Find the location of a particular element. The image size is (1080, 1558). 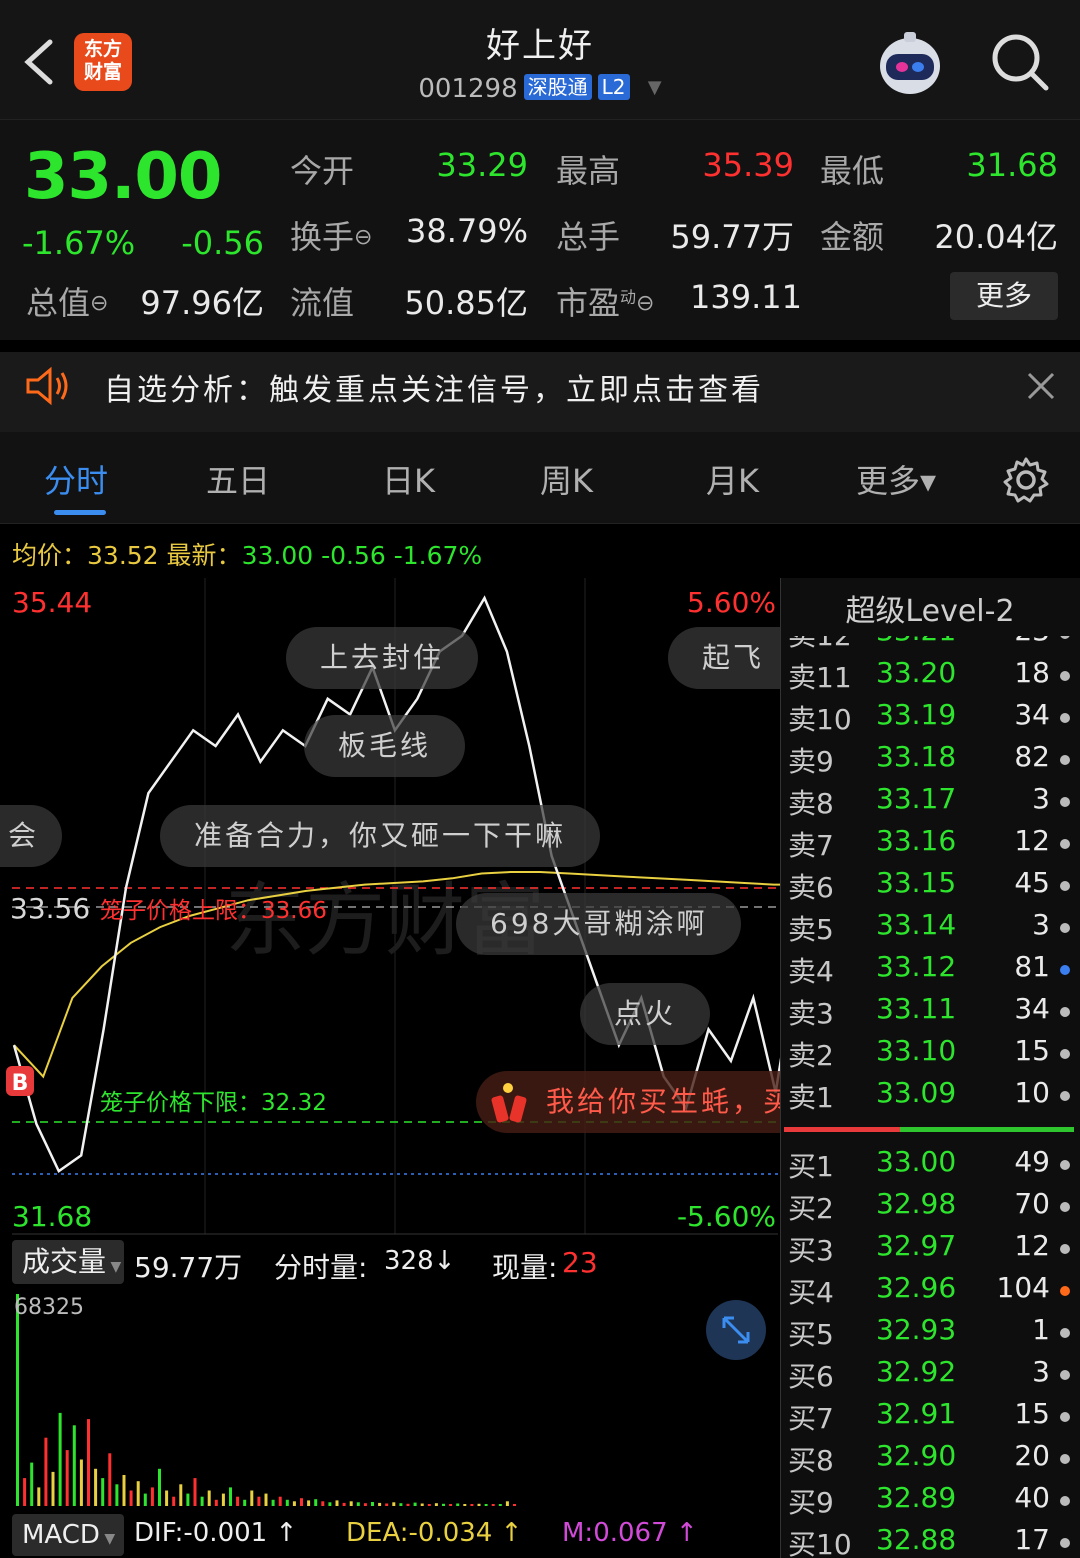

turnover-label: 换手⊖ is located at coordinates (331, 235).